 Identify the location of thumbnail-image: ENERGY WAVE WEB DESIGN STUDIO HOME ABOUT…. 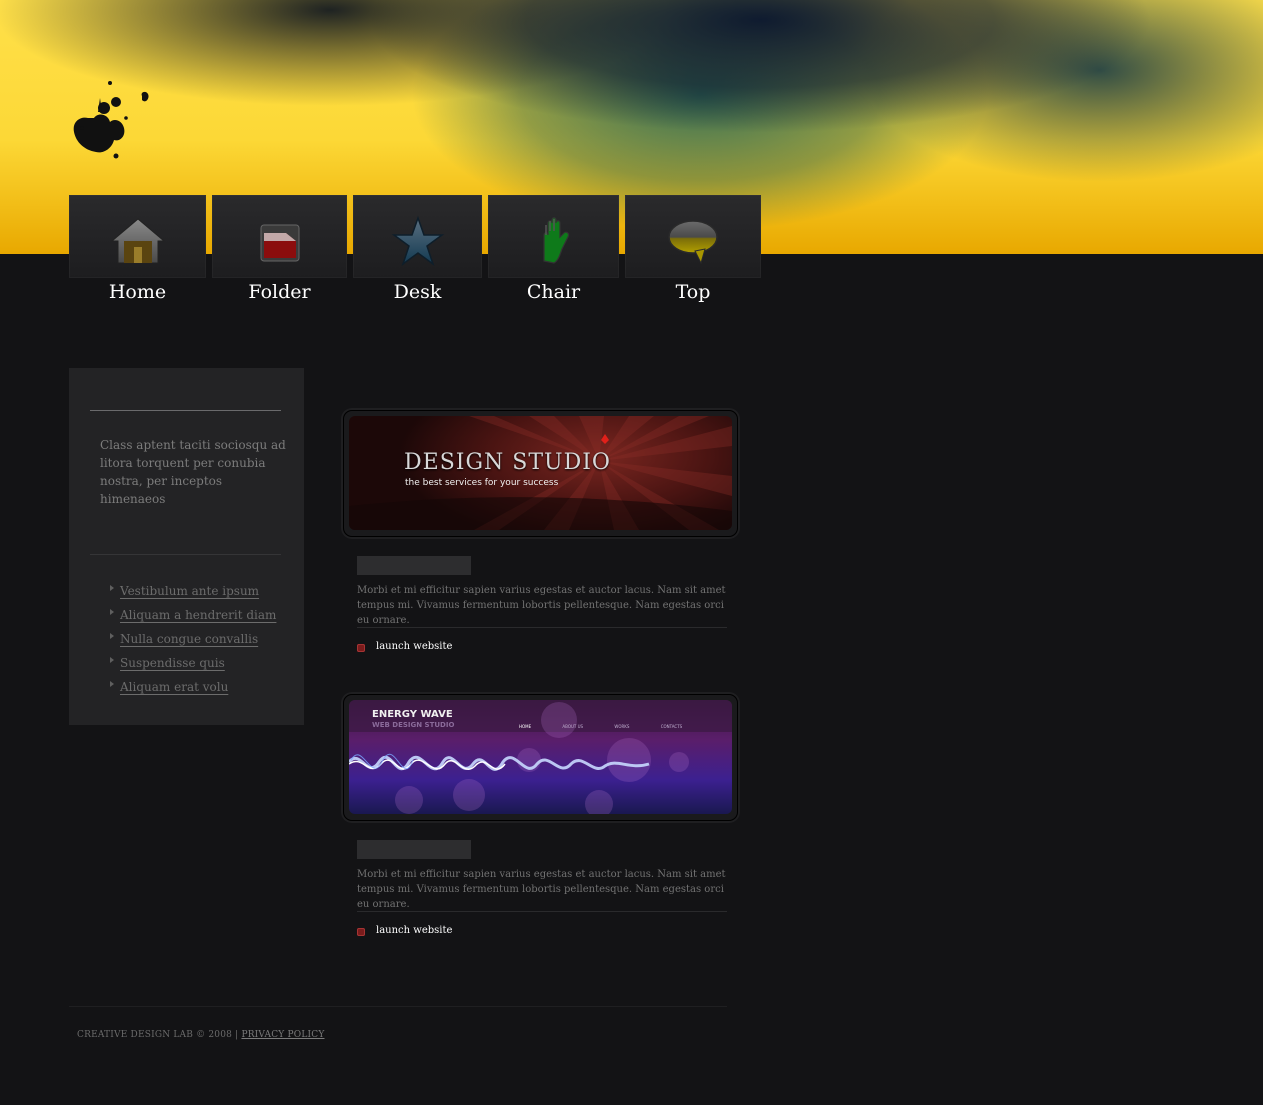
(540, 757).